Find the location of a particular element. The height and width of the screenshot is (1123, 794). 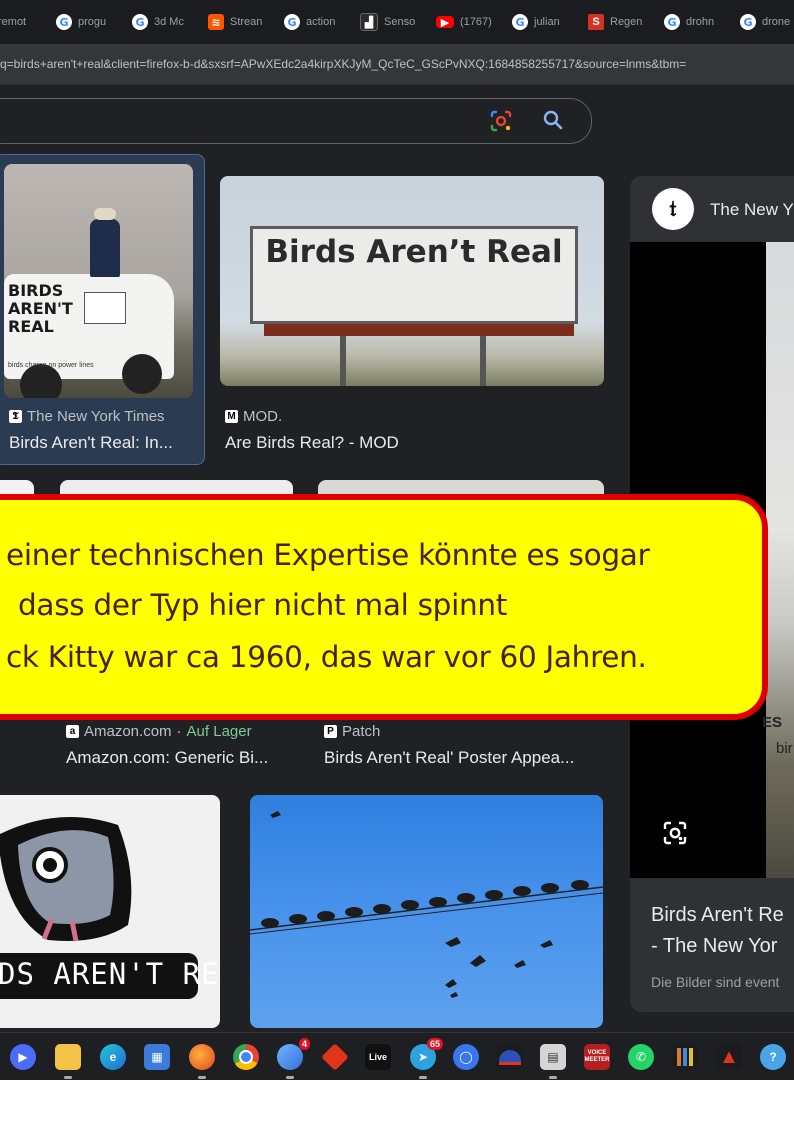

sticker-image: DS AREN'T REAL is located at coordinates (110, 911).